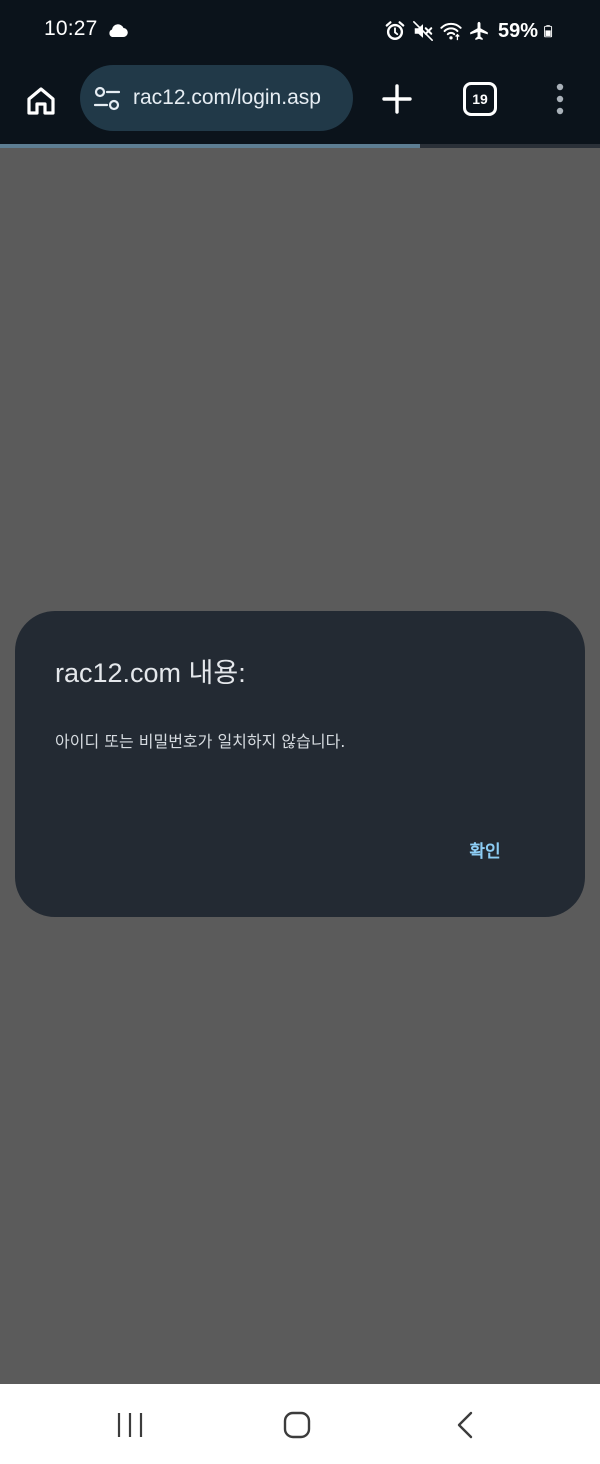  What do you see at coordinates (150, 673) in the screenshot?
I see `dialog-title: rac12.com 내용:` at bounding box center [150, 673].